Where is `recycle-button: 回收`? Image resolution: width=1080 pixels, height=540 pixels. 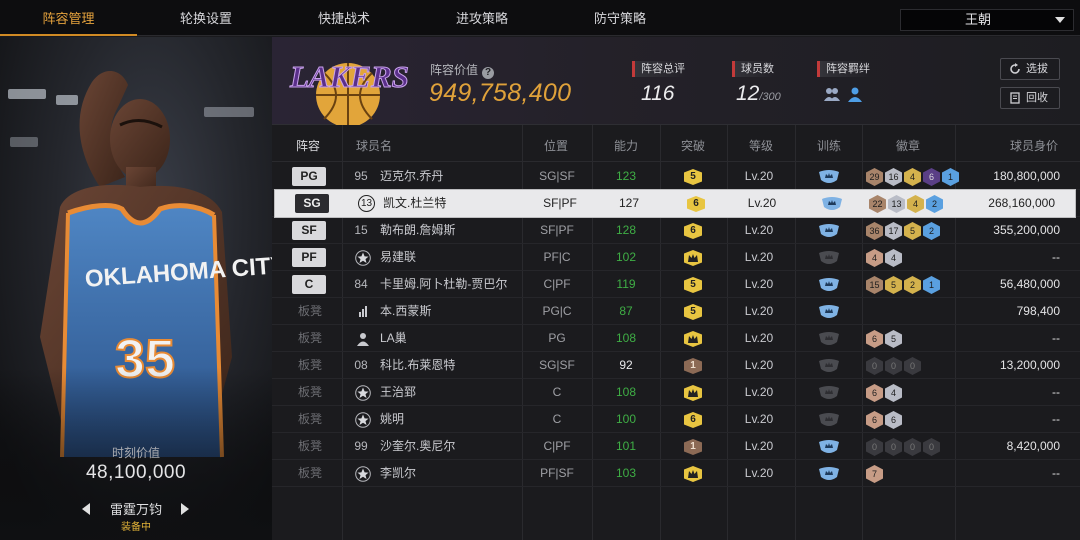
recycle-button: 回收 is located at coordinates (1030, 98).